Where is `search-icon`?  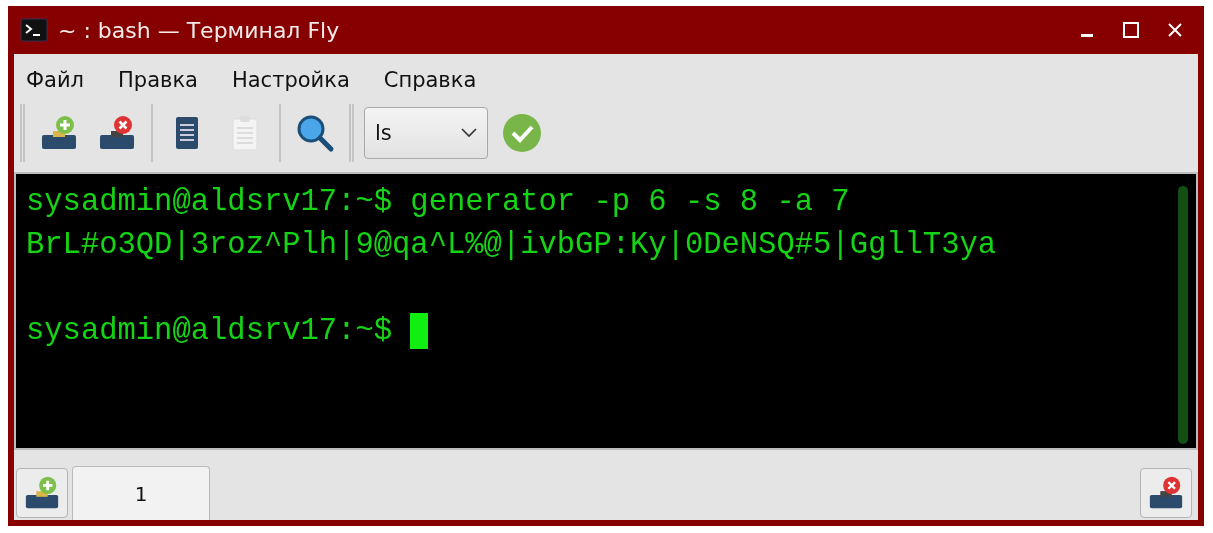 search-icon is located at coordinates (315, 133).